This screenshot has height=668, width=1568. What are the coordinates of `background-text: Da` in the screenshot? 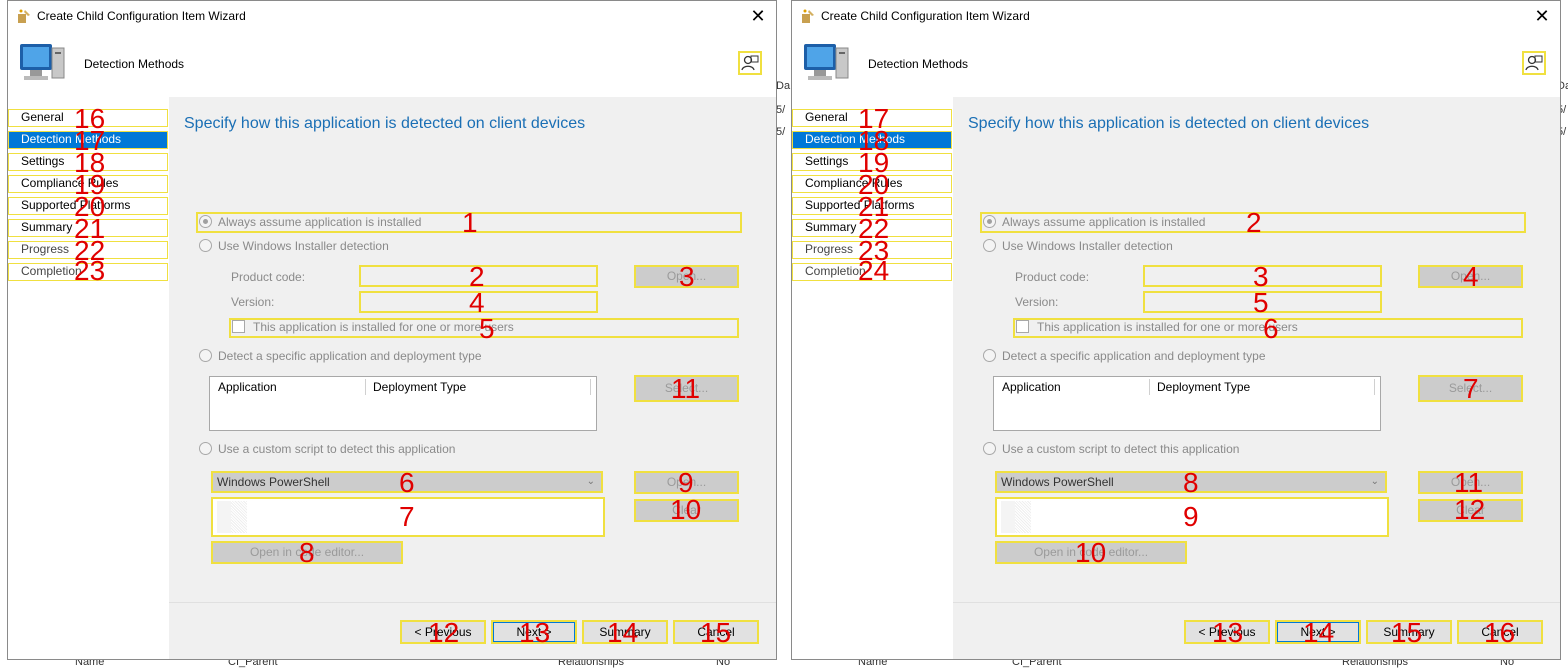 It's located at (783, 86).